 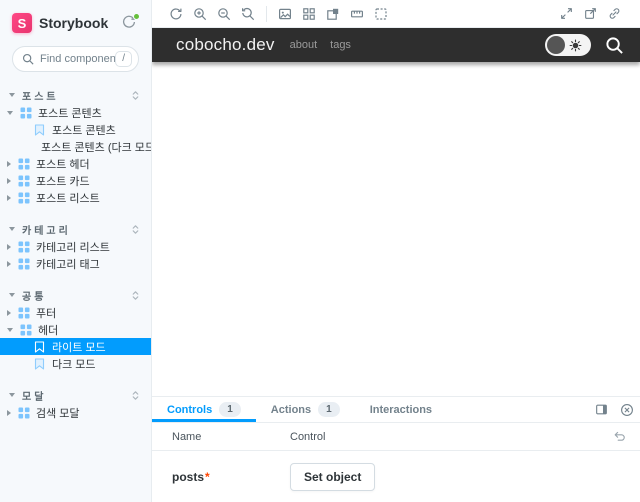 I want to click on component-label: 검색 모달, so click(x=58, y=413).